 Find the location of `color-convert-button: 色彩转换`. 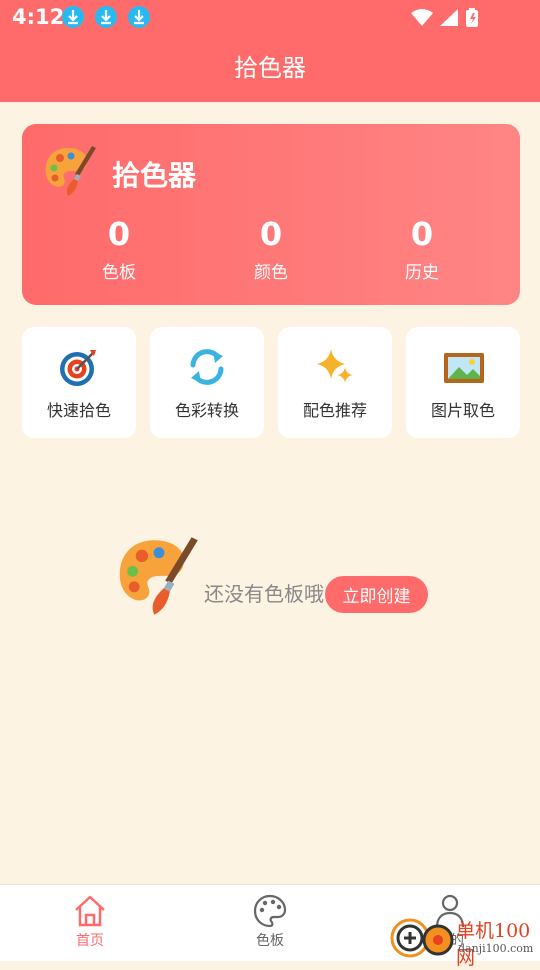

color-convert-button: 色彩转换 is located at coordinates (207, 382).